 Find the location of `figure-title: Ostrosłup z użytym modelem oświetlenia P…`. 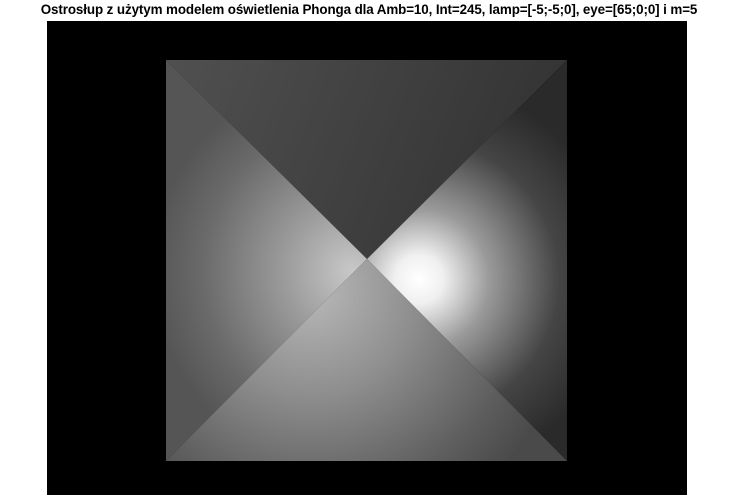

figure-title: Ostrosłup z użytym modelem oświetlenia P… is located at coordinates (369, 9).